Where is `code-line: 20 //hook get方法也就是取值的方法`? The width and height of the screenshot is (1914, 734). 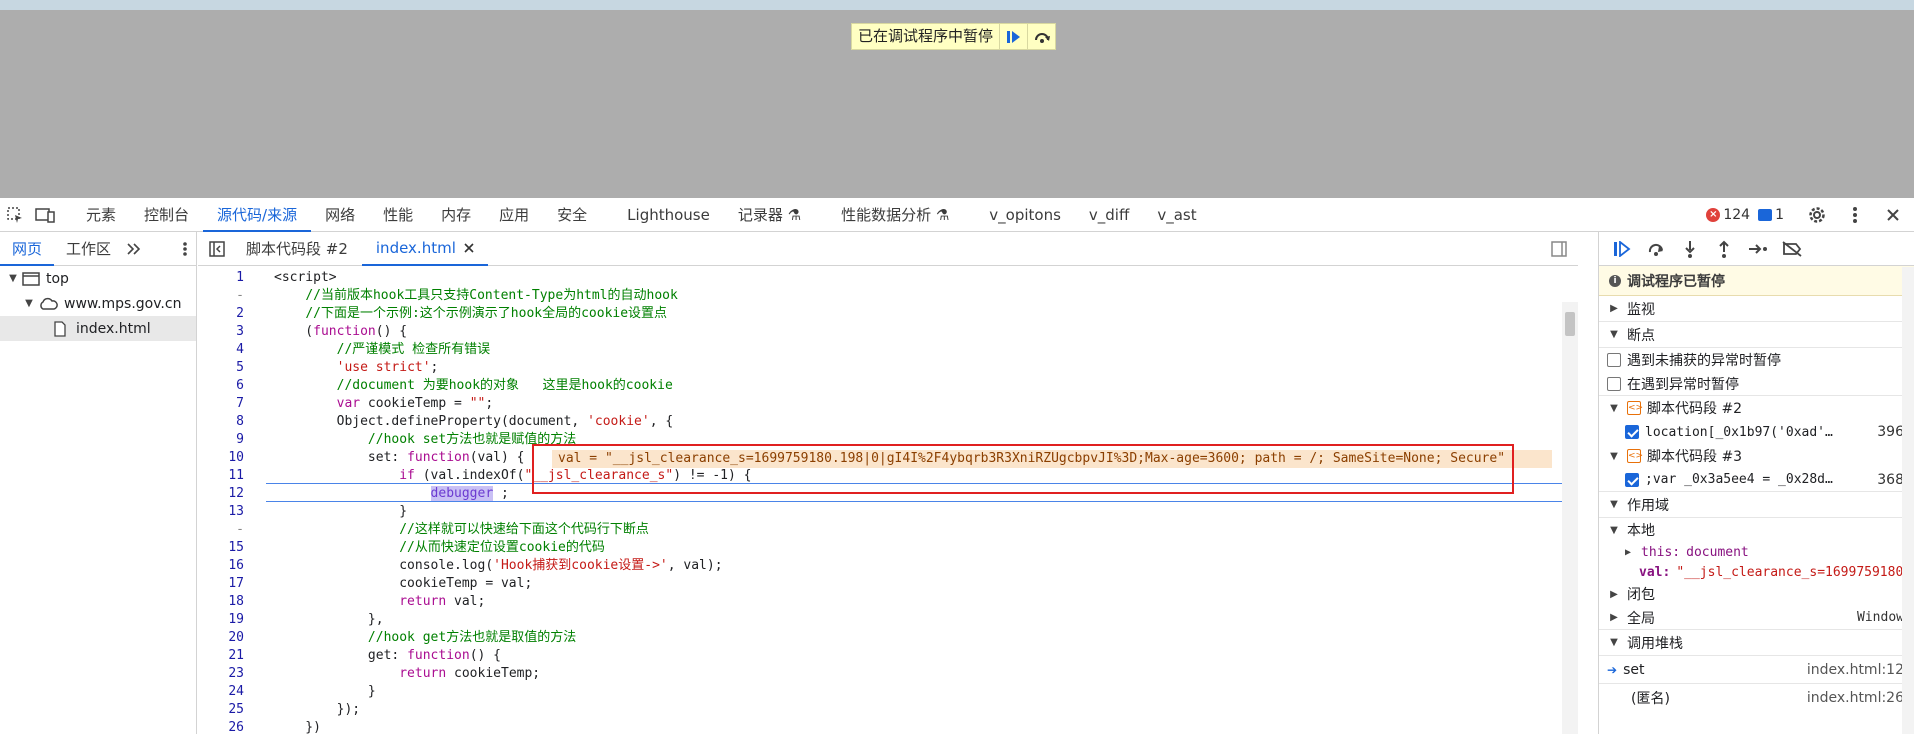
code-line: 20 //hook get方法也就是取值的方法 is located at coordinates (888, 638).